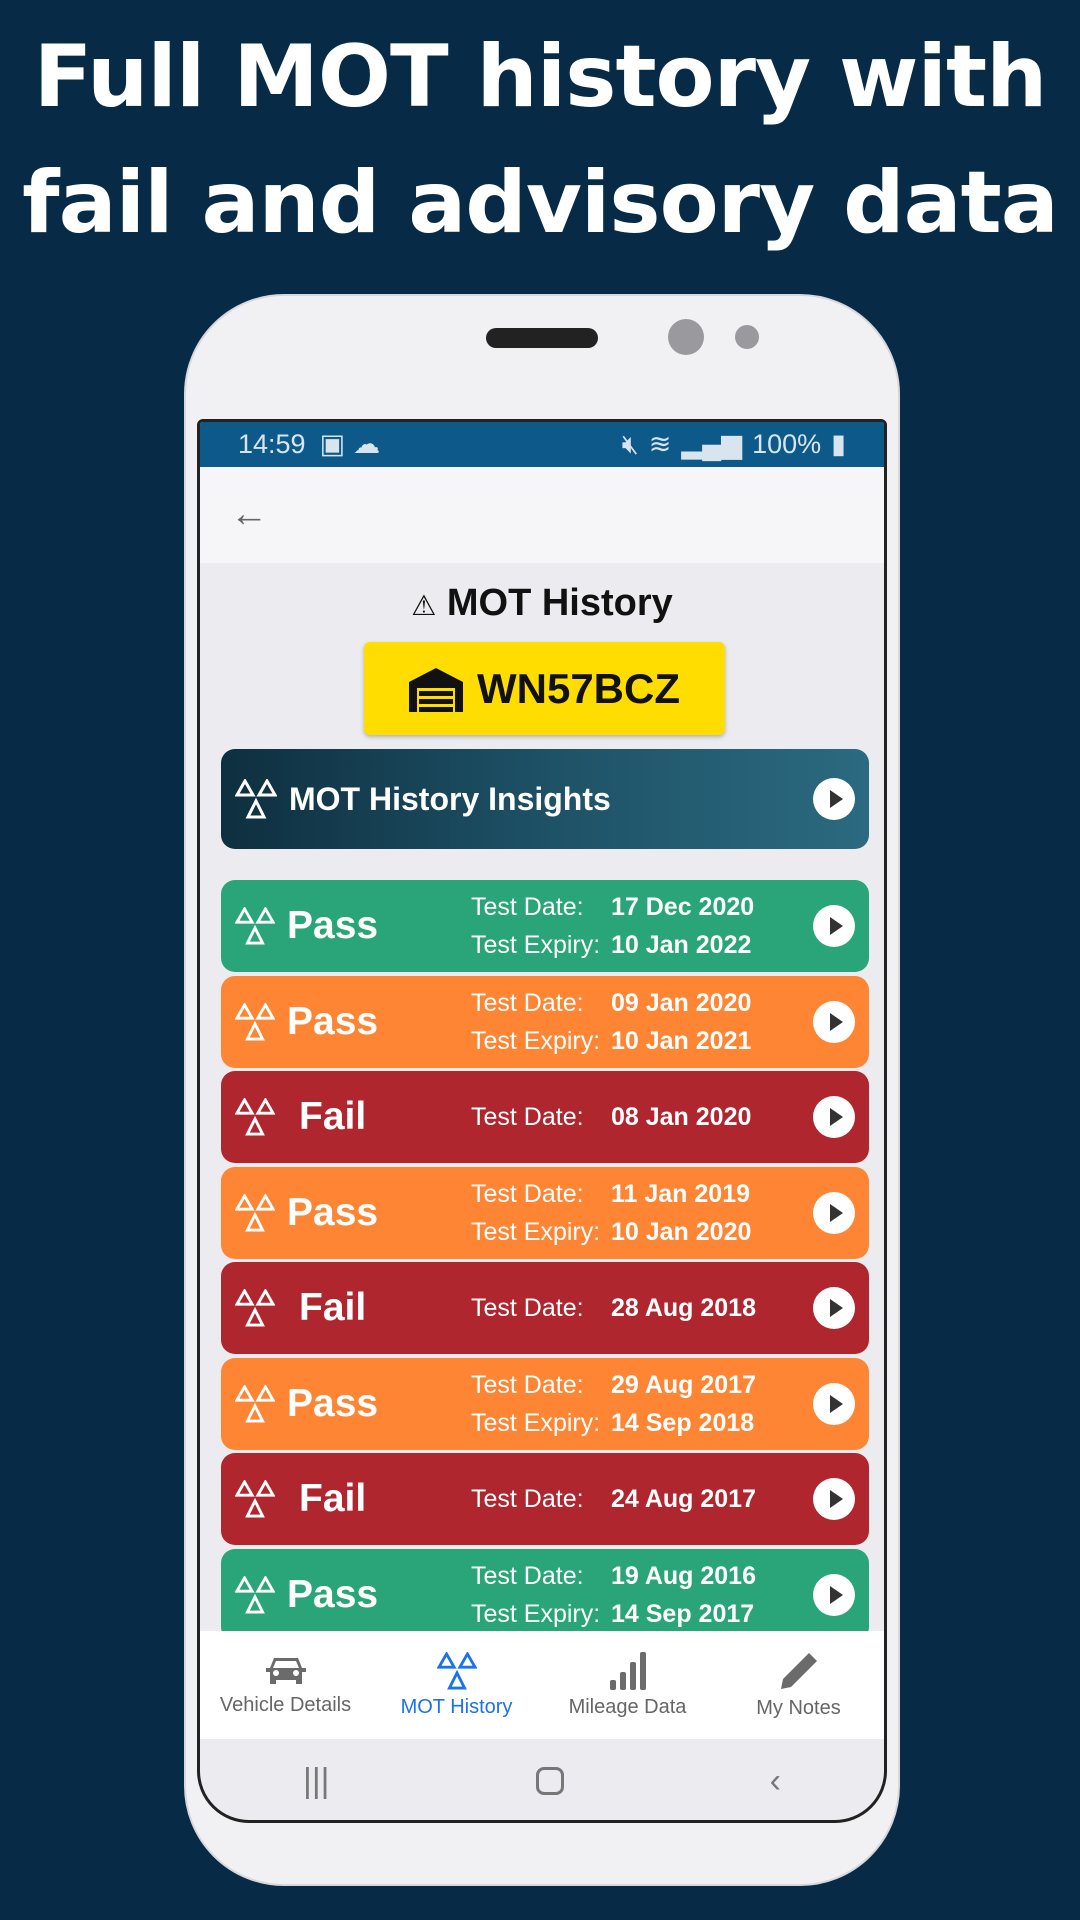 This screenshot has width=1080, height=1920. Describe the element at coordinates (681, 945) in the screenshot. I see `test-expiry: 10 Jan 2022` at that location.